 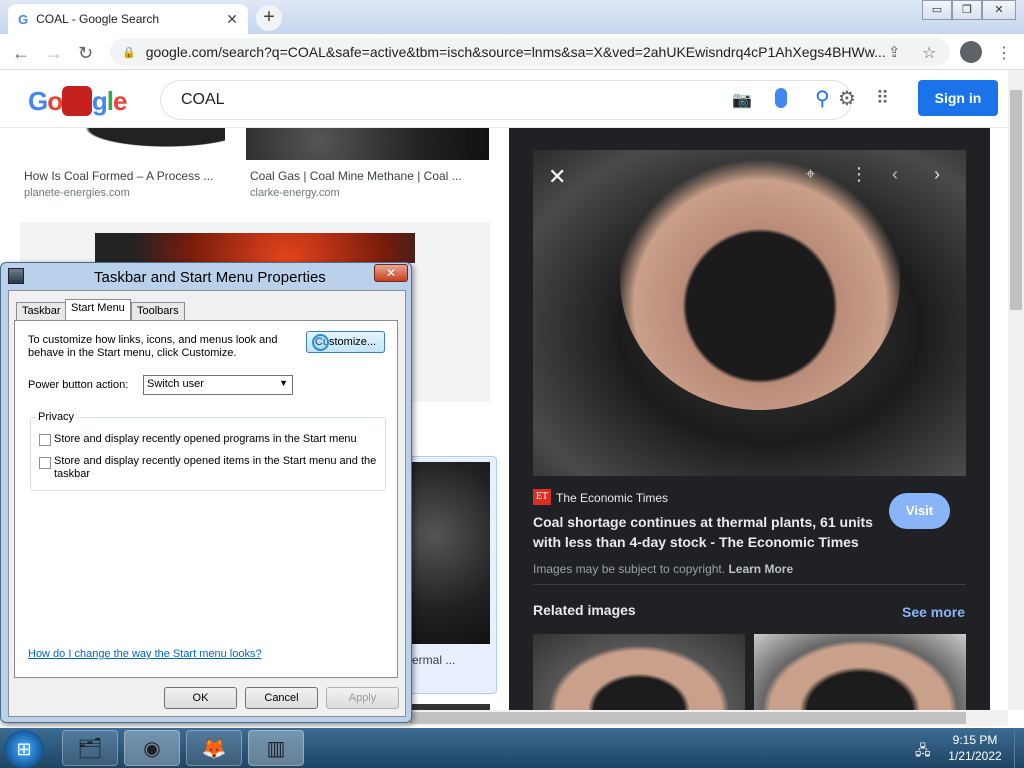 I want to click on start-button: ⊞, so click(x=24, y=749).